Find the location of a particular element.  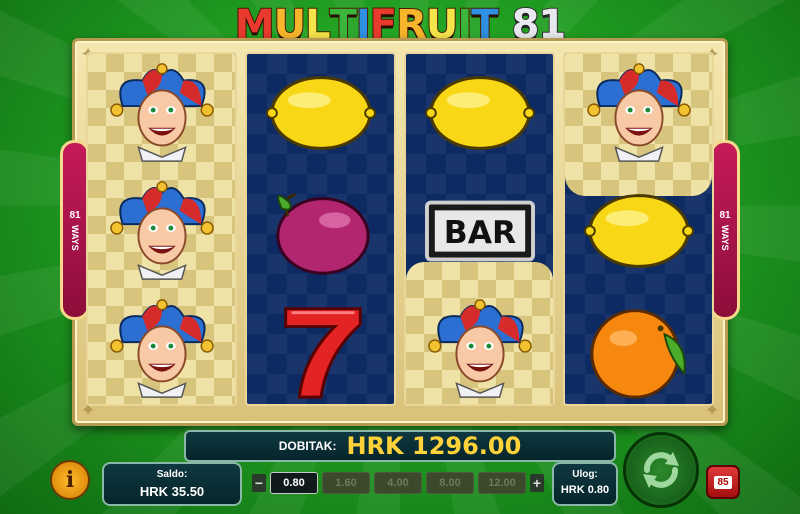

win-label: DOBITAK: is located at coordinates (307, 446).